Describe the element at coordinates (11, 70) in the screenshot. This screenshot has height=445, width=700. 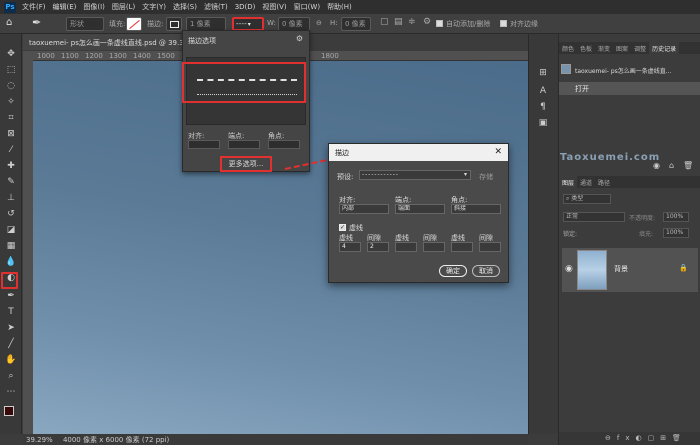
I see `marquee-tool-icon: ⬚` at that location.